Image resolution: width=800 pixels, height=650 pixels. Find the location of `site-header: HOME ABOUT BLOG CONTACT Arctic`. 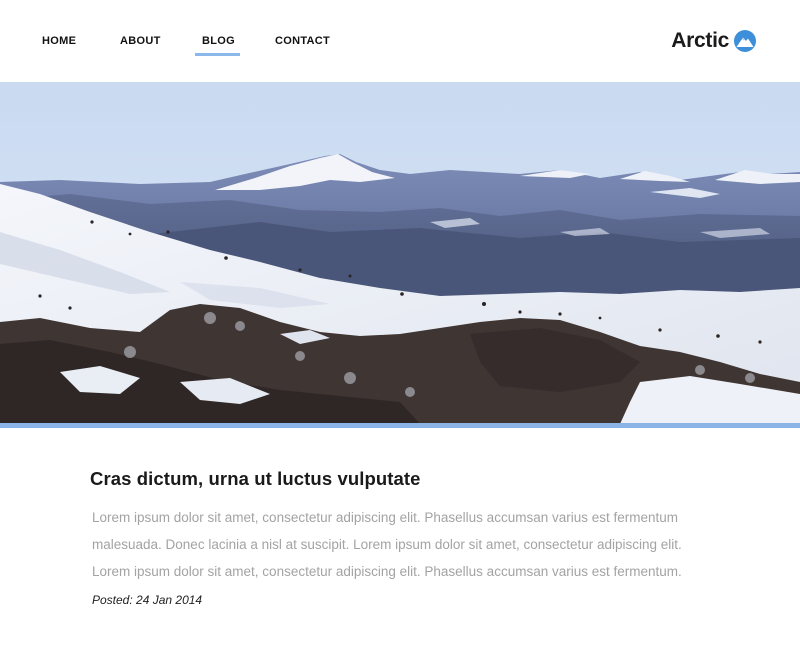

site-header: HOME ABOUT BLOG CONTACT Arctic is located at coordinates (400, 41).